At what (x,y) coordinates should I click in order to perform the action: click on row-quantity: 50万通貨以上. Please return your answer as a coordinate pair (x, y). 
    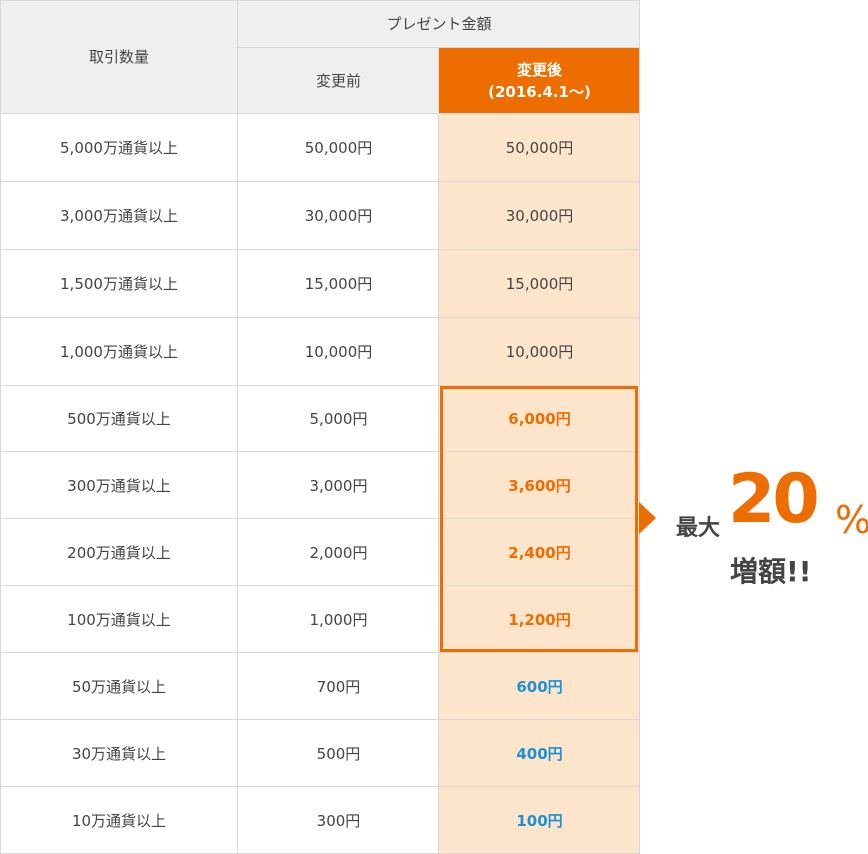
    Looking at the image, I should click on (119, 686).